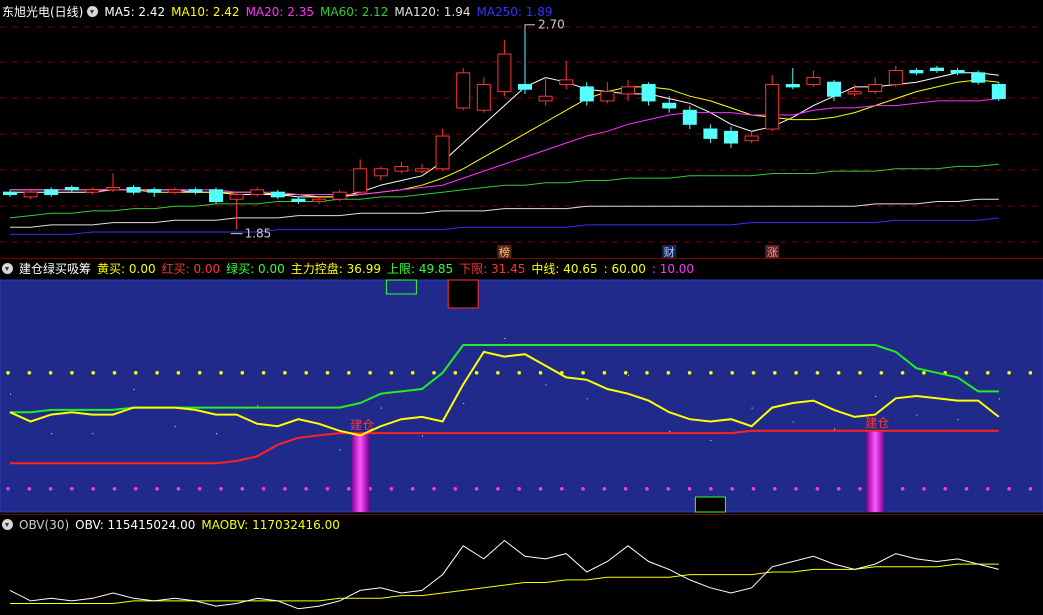 The image size is (1043, 615). I want to click on ma-legend-0: MA5: 2.42, so click(135, 12).